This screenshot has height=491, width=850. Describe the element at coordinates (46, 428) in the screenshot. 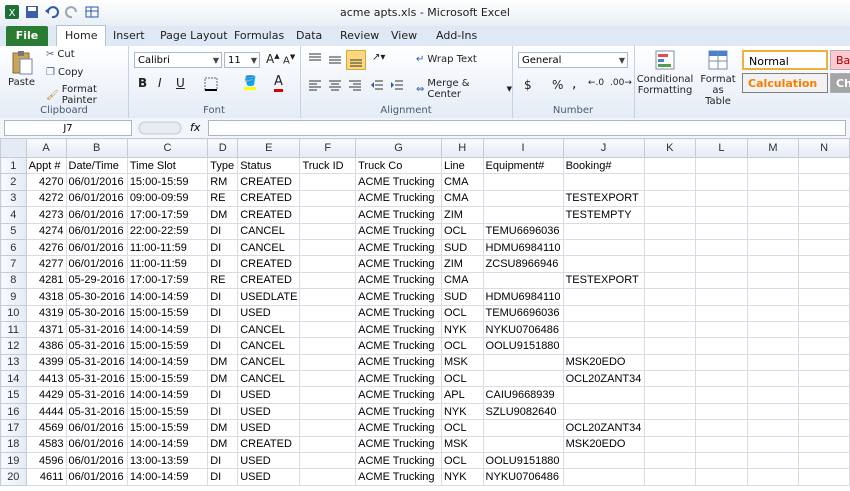

I see `cell-a17: 4569` at that location.